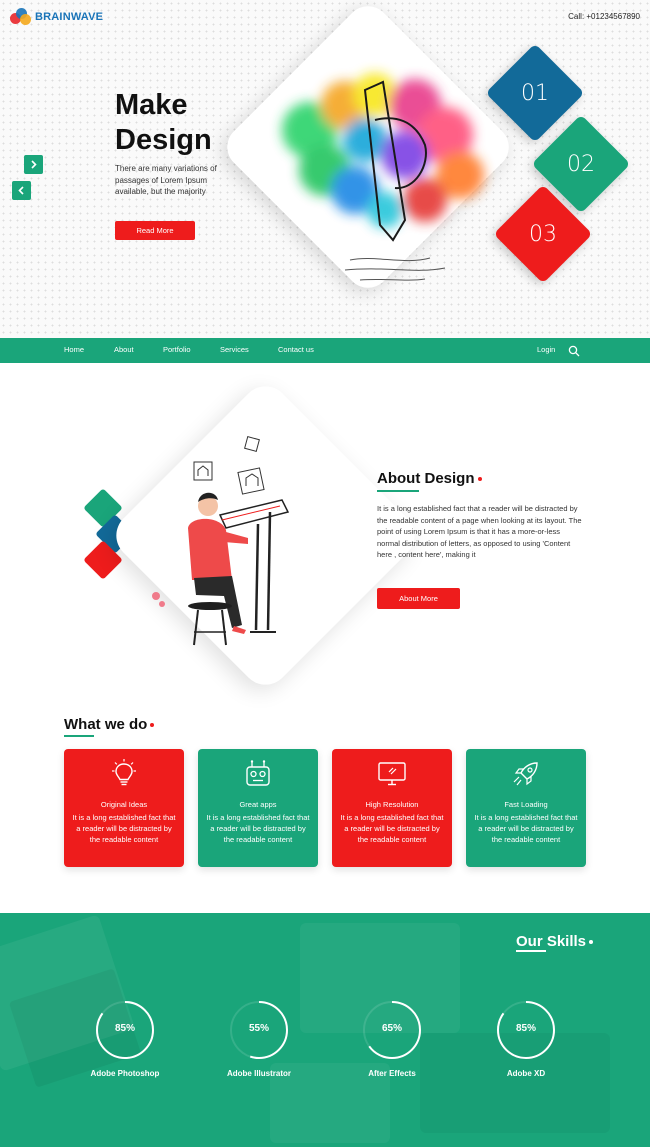 The image size is (650, 1147). What do you see at coordinates (33, 164) in the screenshot?
I see `chevron-right-icon` at bounding box center [33, 164].